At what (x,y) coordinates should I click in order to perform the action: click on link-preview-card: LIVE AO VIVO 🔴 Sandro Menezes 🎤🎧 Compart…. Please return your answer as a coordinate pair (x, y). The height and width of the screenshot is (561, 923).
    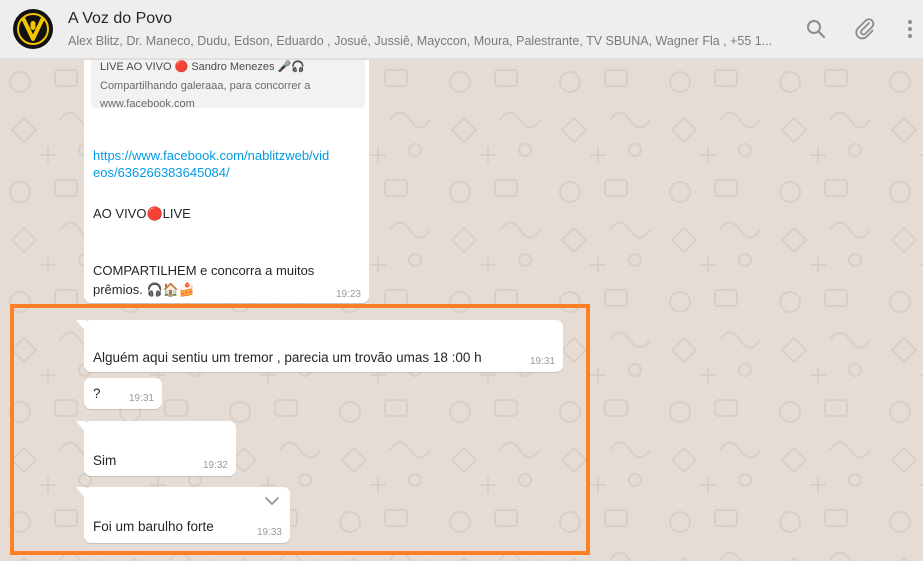
    Looking at the image, I should click on (228, 85).